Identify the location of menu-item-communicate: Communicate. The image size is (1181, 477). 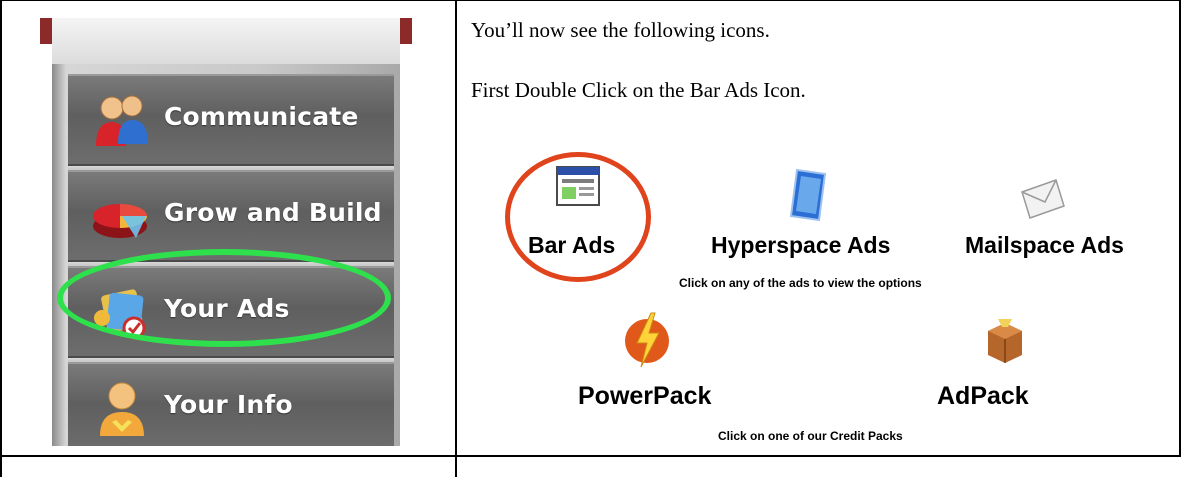
(231, 120).